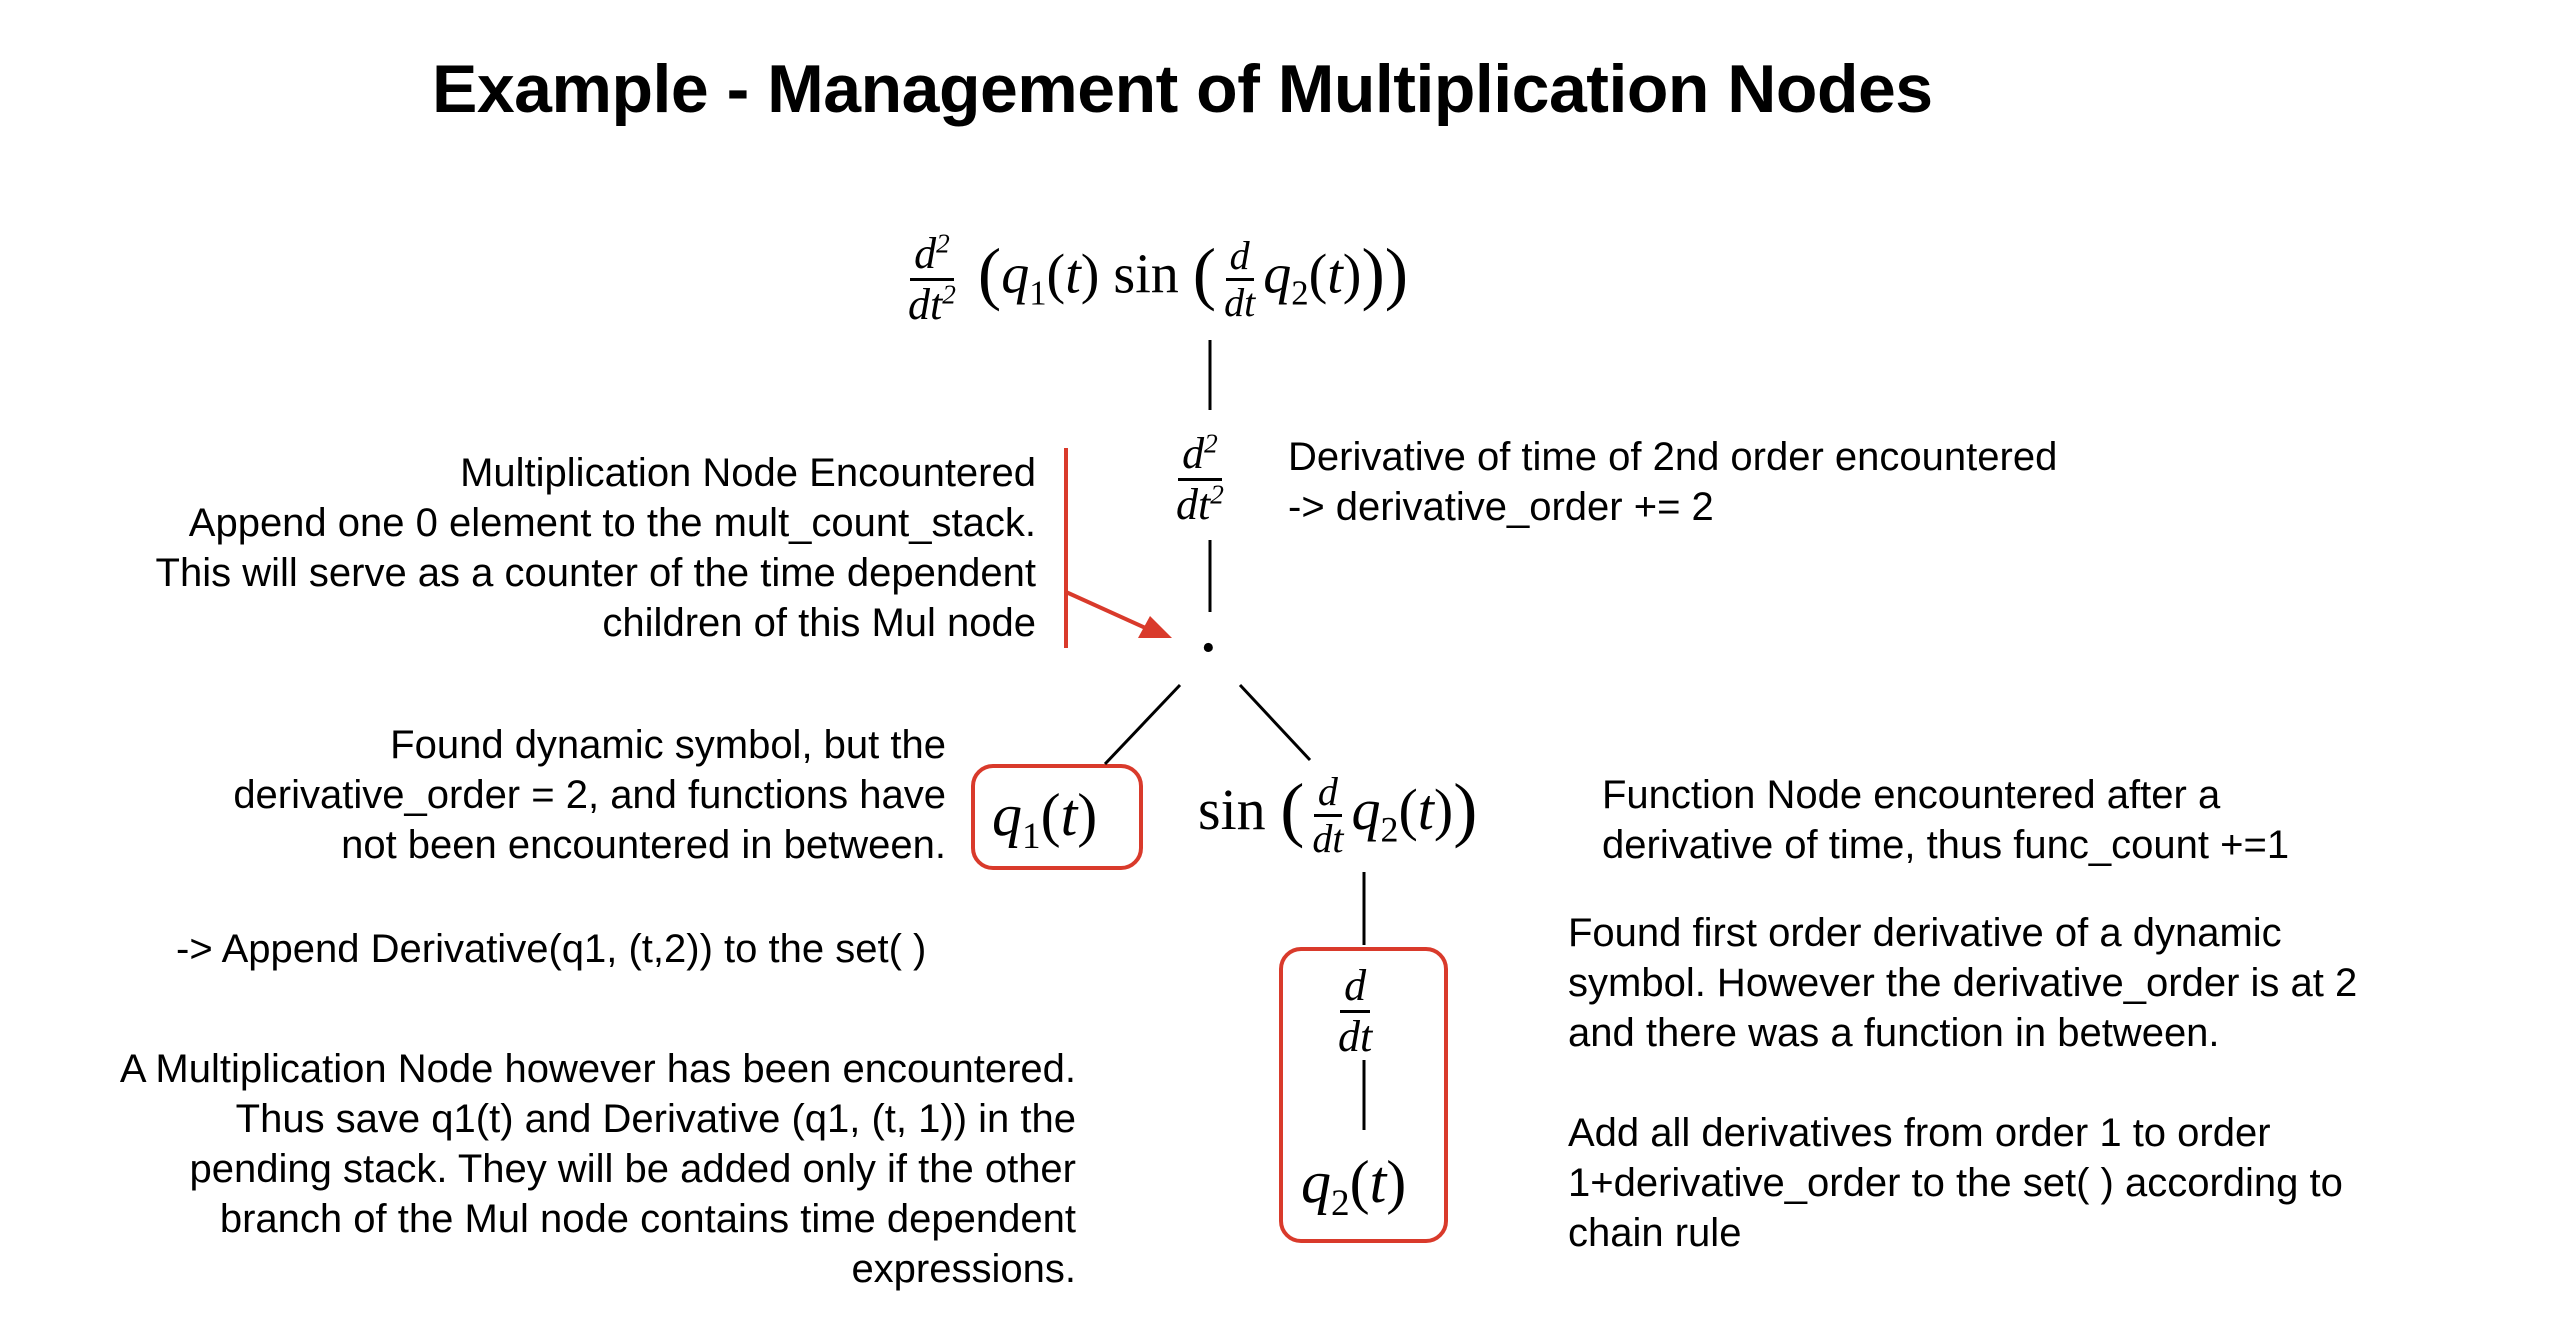 This screenshot has width=2576, height=1320. What do you see at coordinates (1655, 1233) in the screenshot?
I see `note-line: chain rule` at bounding box center [1655, 1233].